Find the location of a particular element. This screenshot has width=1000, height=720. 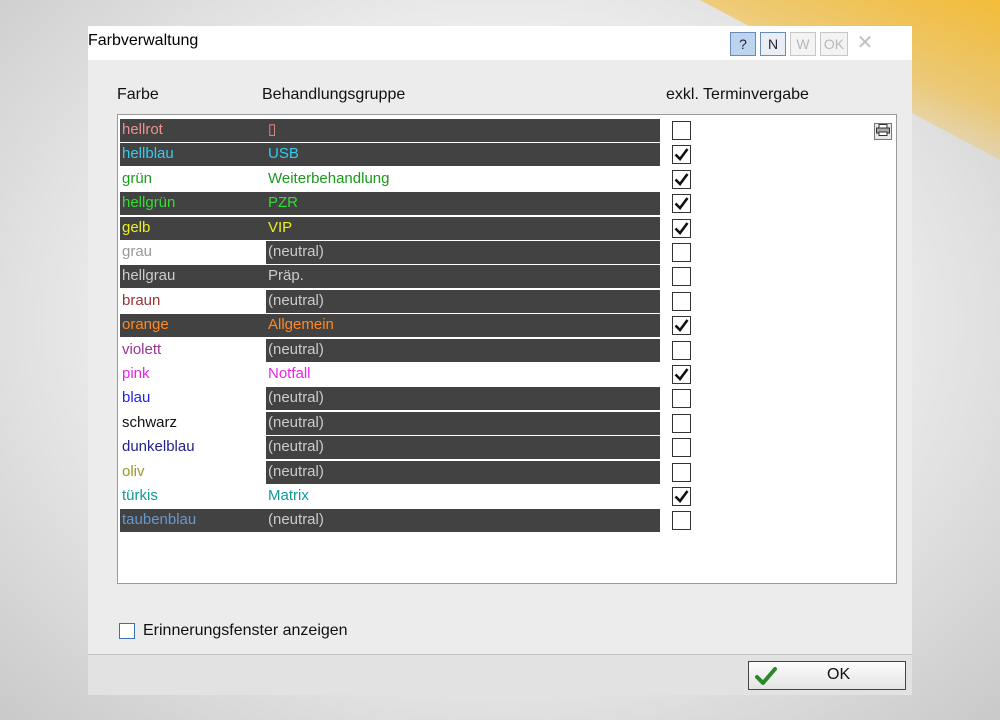

list-row: türkis Matrix is located at coordinates (508, 496).